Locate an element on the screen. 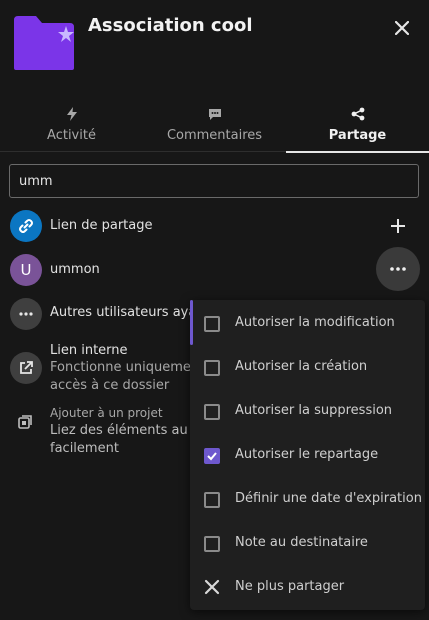 The width and height of the screenshot is (429, 620). close-button is located at coordinates (402, 28).